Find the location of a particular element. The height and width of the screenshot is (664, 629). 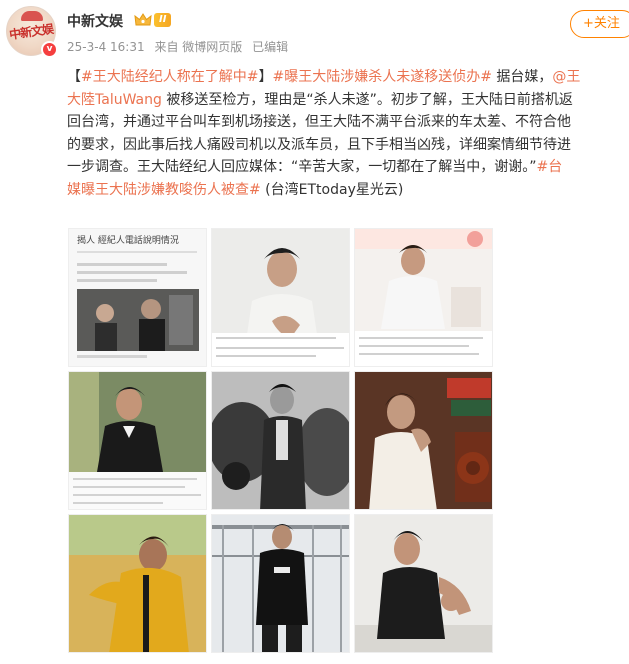

post-text-segment: 【 is located at coordinates (74, 77).